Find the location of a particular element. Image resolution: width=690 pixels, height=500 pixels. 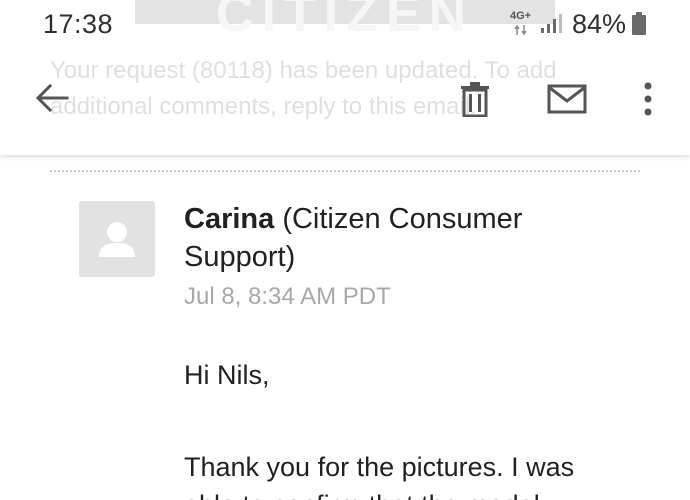

more-options-button is located at coordinates (648, 99).